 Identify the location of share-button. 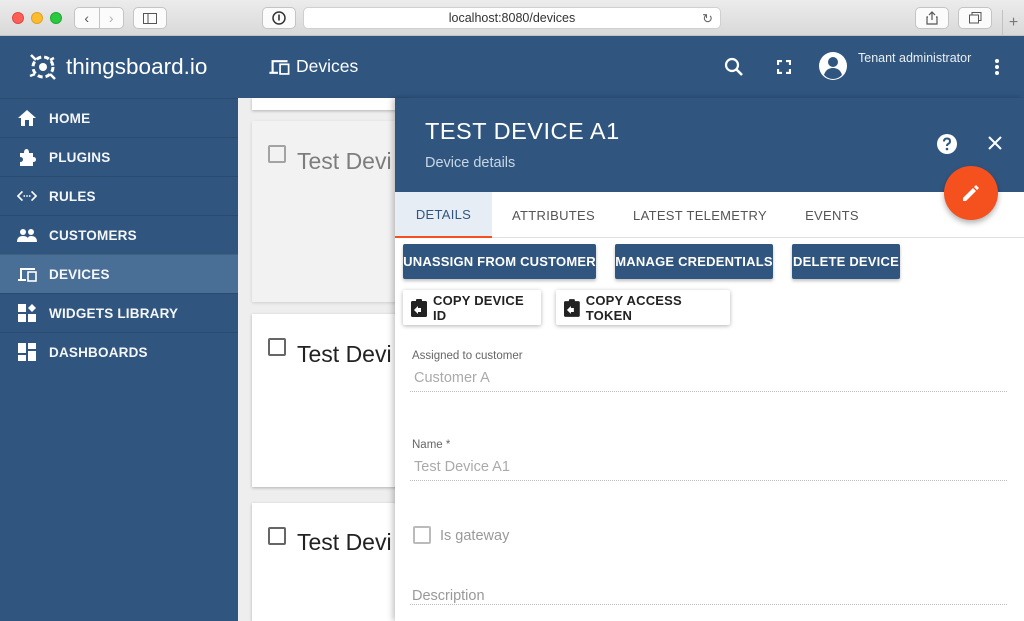
(932, 18).